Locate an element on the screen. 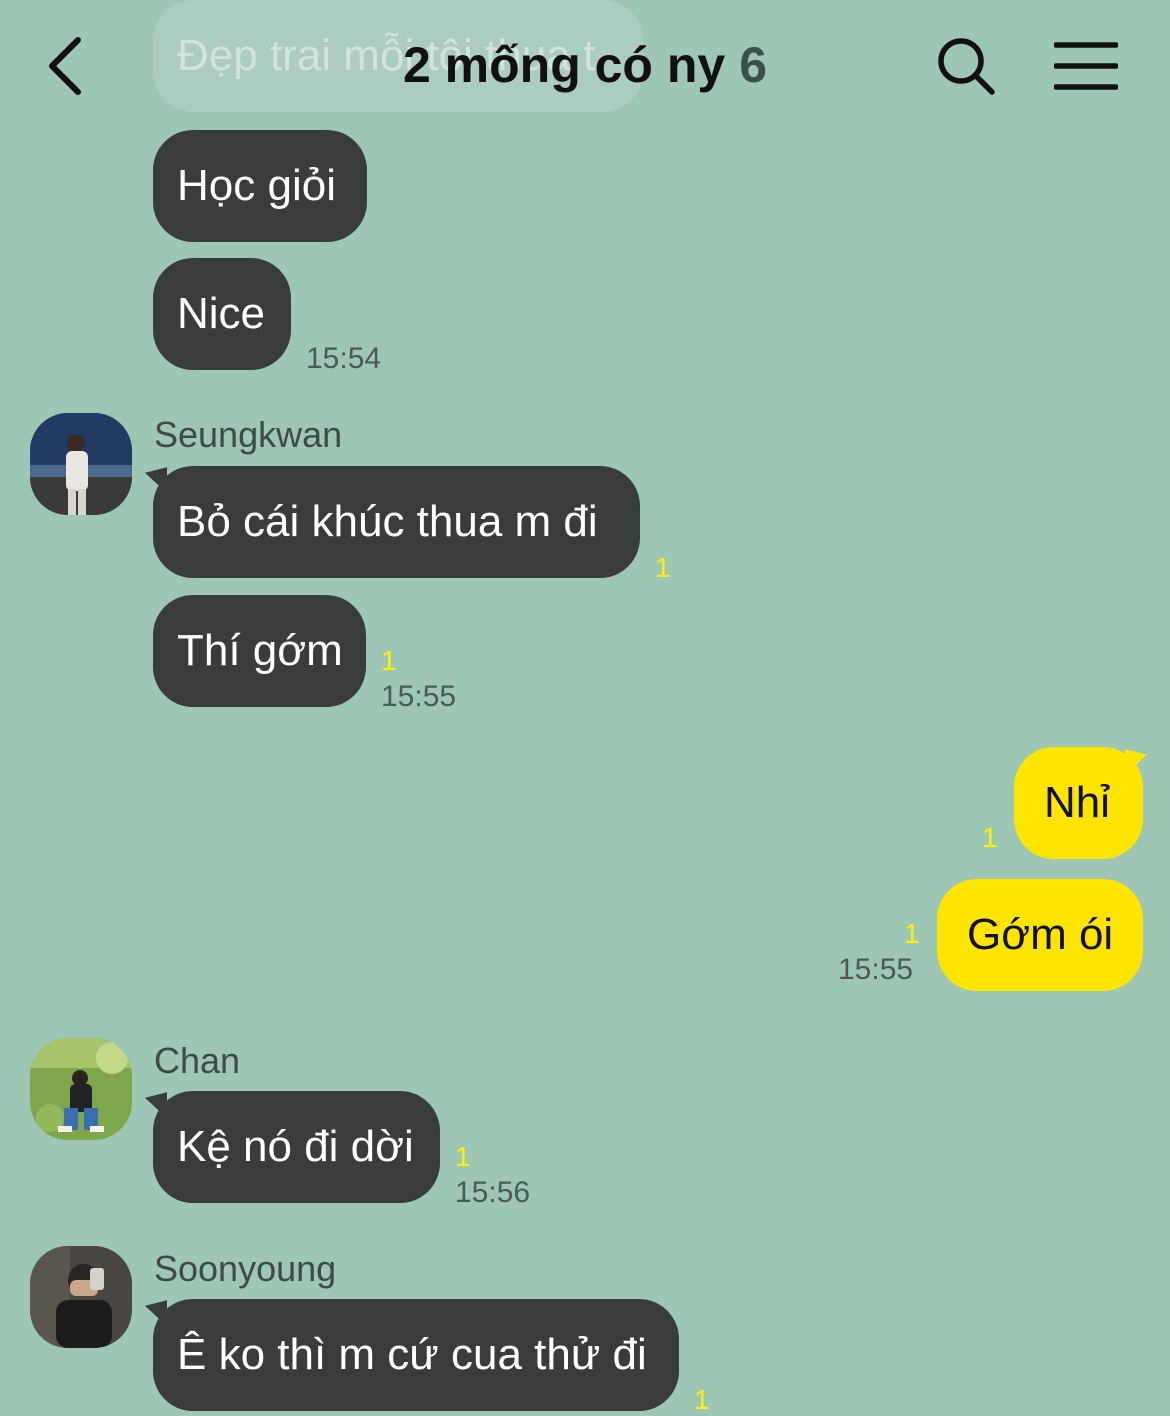 This screenshot has height=1416, width=1170. message-time: 15:54 is located at coordinates (344, 358).